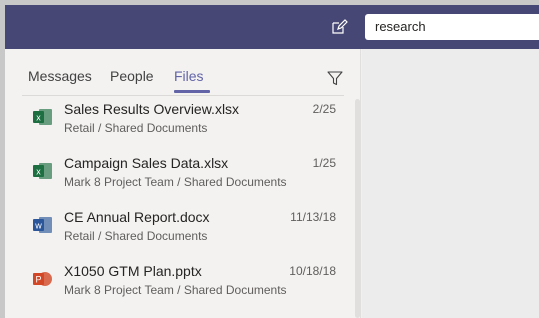  Describe the element at coordinates (146, 163) in the screenshot. I see `file-name: Campaign Sales Data.xlsx` at that location.